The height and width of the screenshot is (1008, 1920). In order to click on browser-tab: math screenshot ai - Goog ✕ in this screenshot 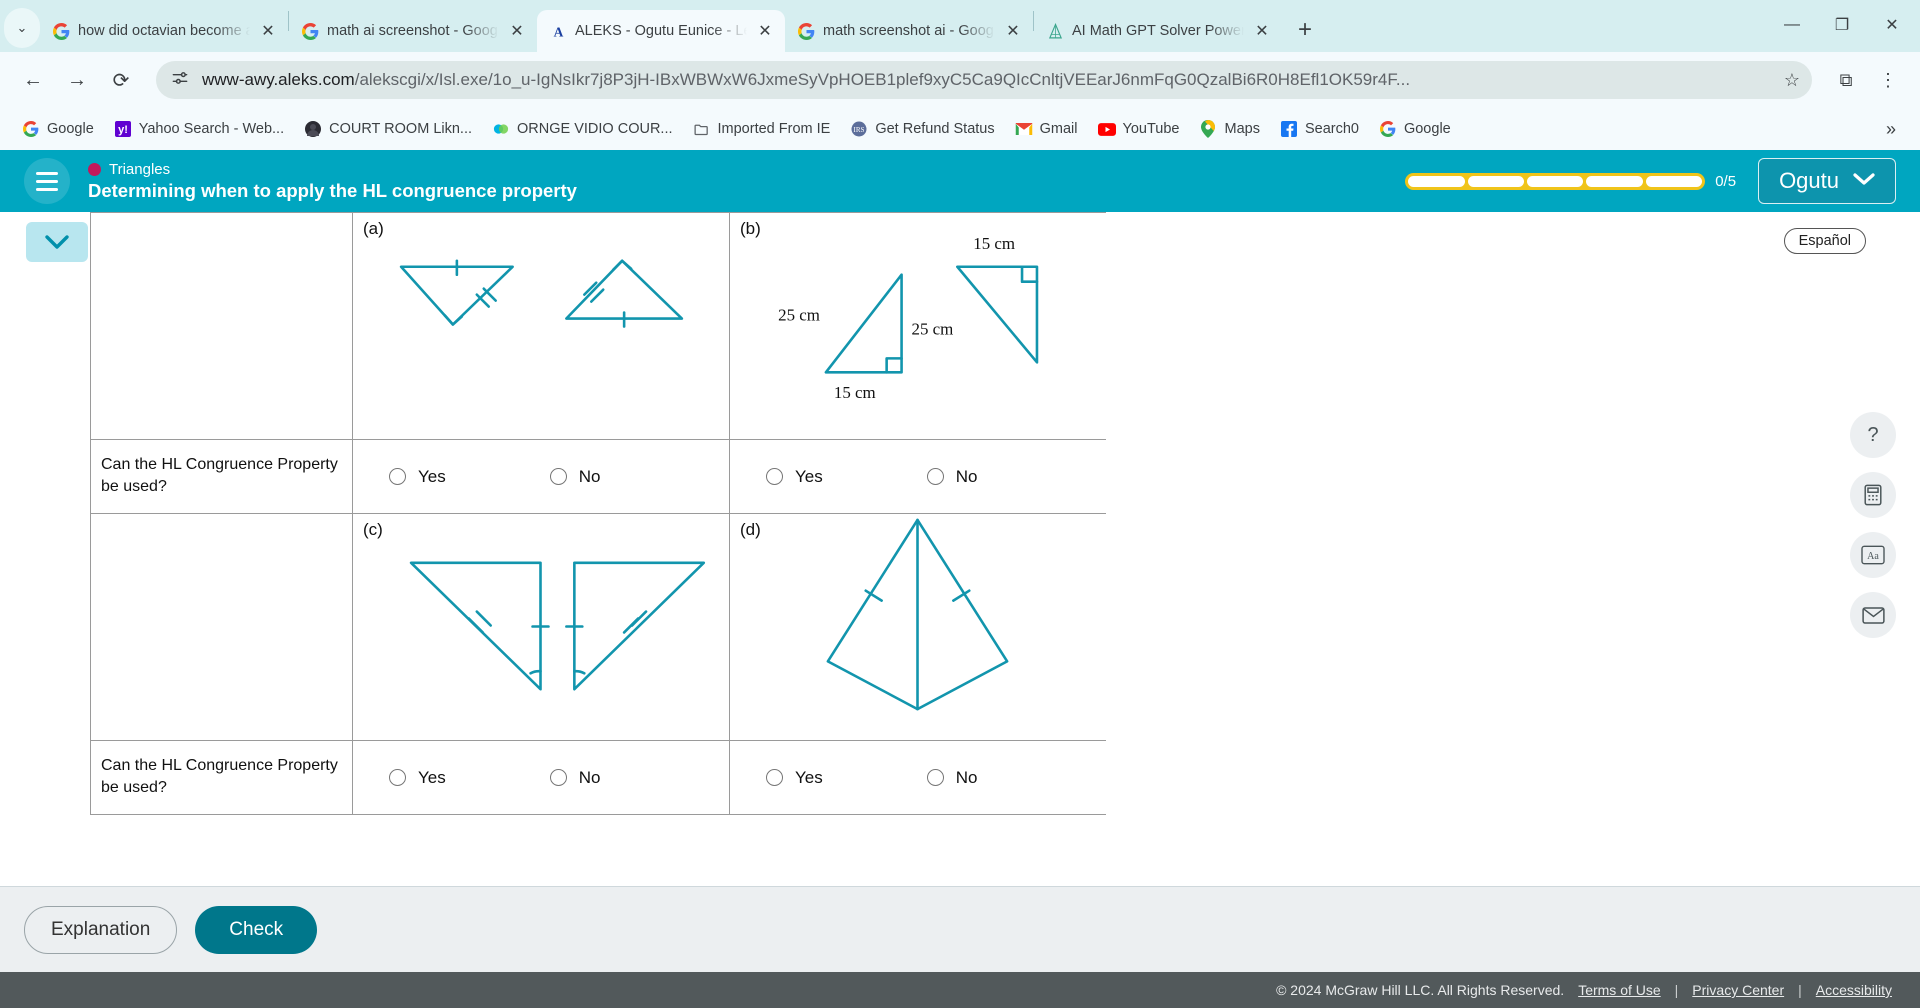, I will do `click(909, 31)`.